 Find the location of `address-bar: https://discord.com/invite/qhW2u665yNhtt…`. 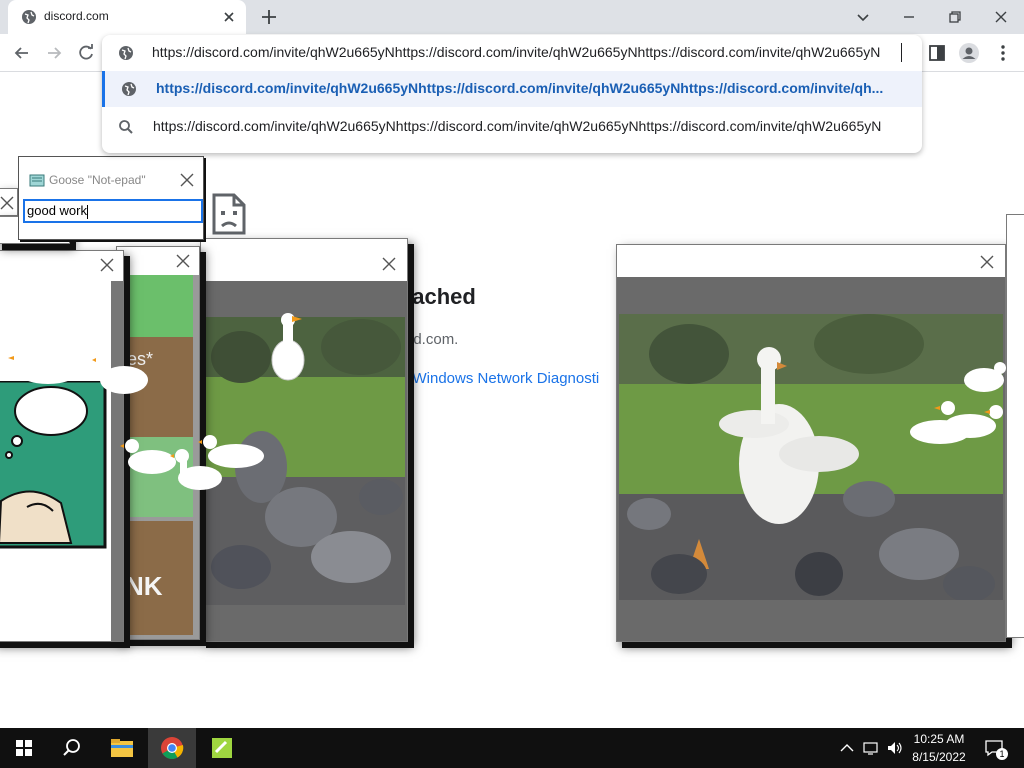

address-bar: https://discord.com/invite/qhW2u665yNhtt… is located at coordinates (512, 53).